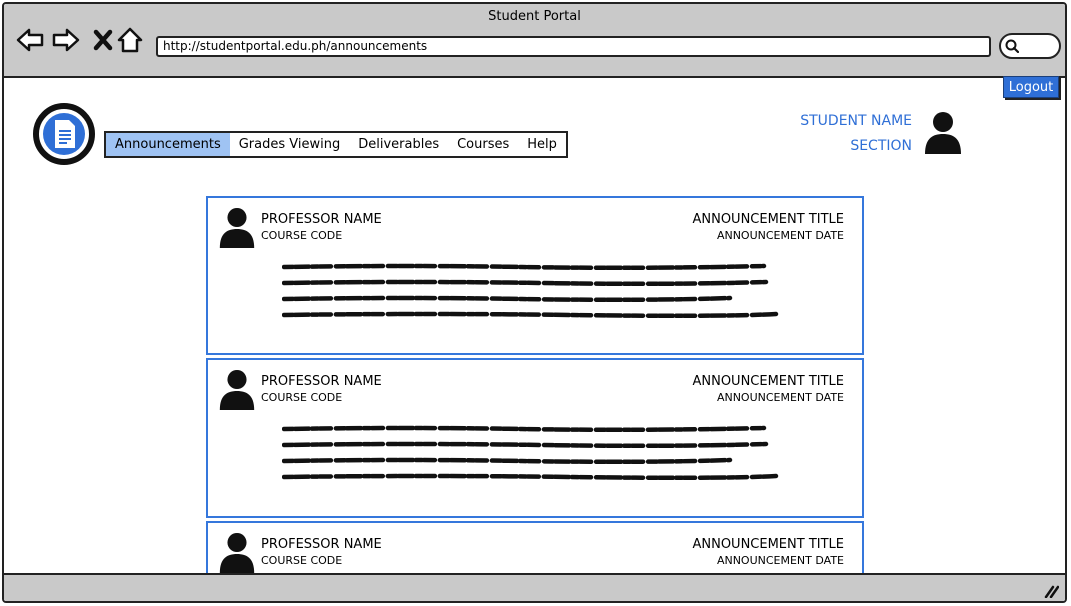  Describe the element at coordinates (104, 40) in the screenshot. I see `close-x-icon` at that location.